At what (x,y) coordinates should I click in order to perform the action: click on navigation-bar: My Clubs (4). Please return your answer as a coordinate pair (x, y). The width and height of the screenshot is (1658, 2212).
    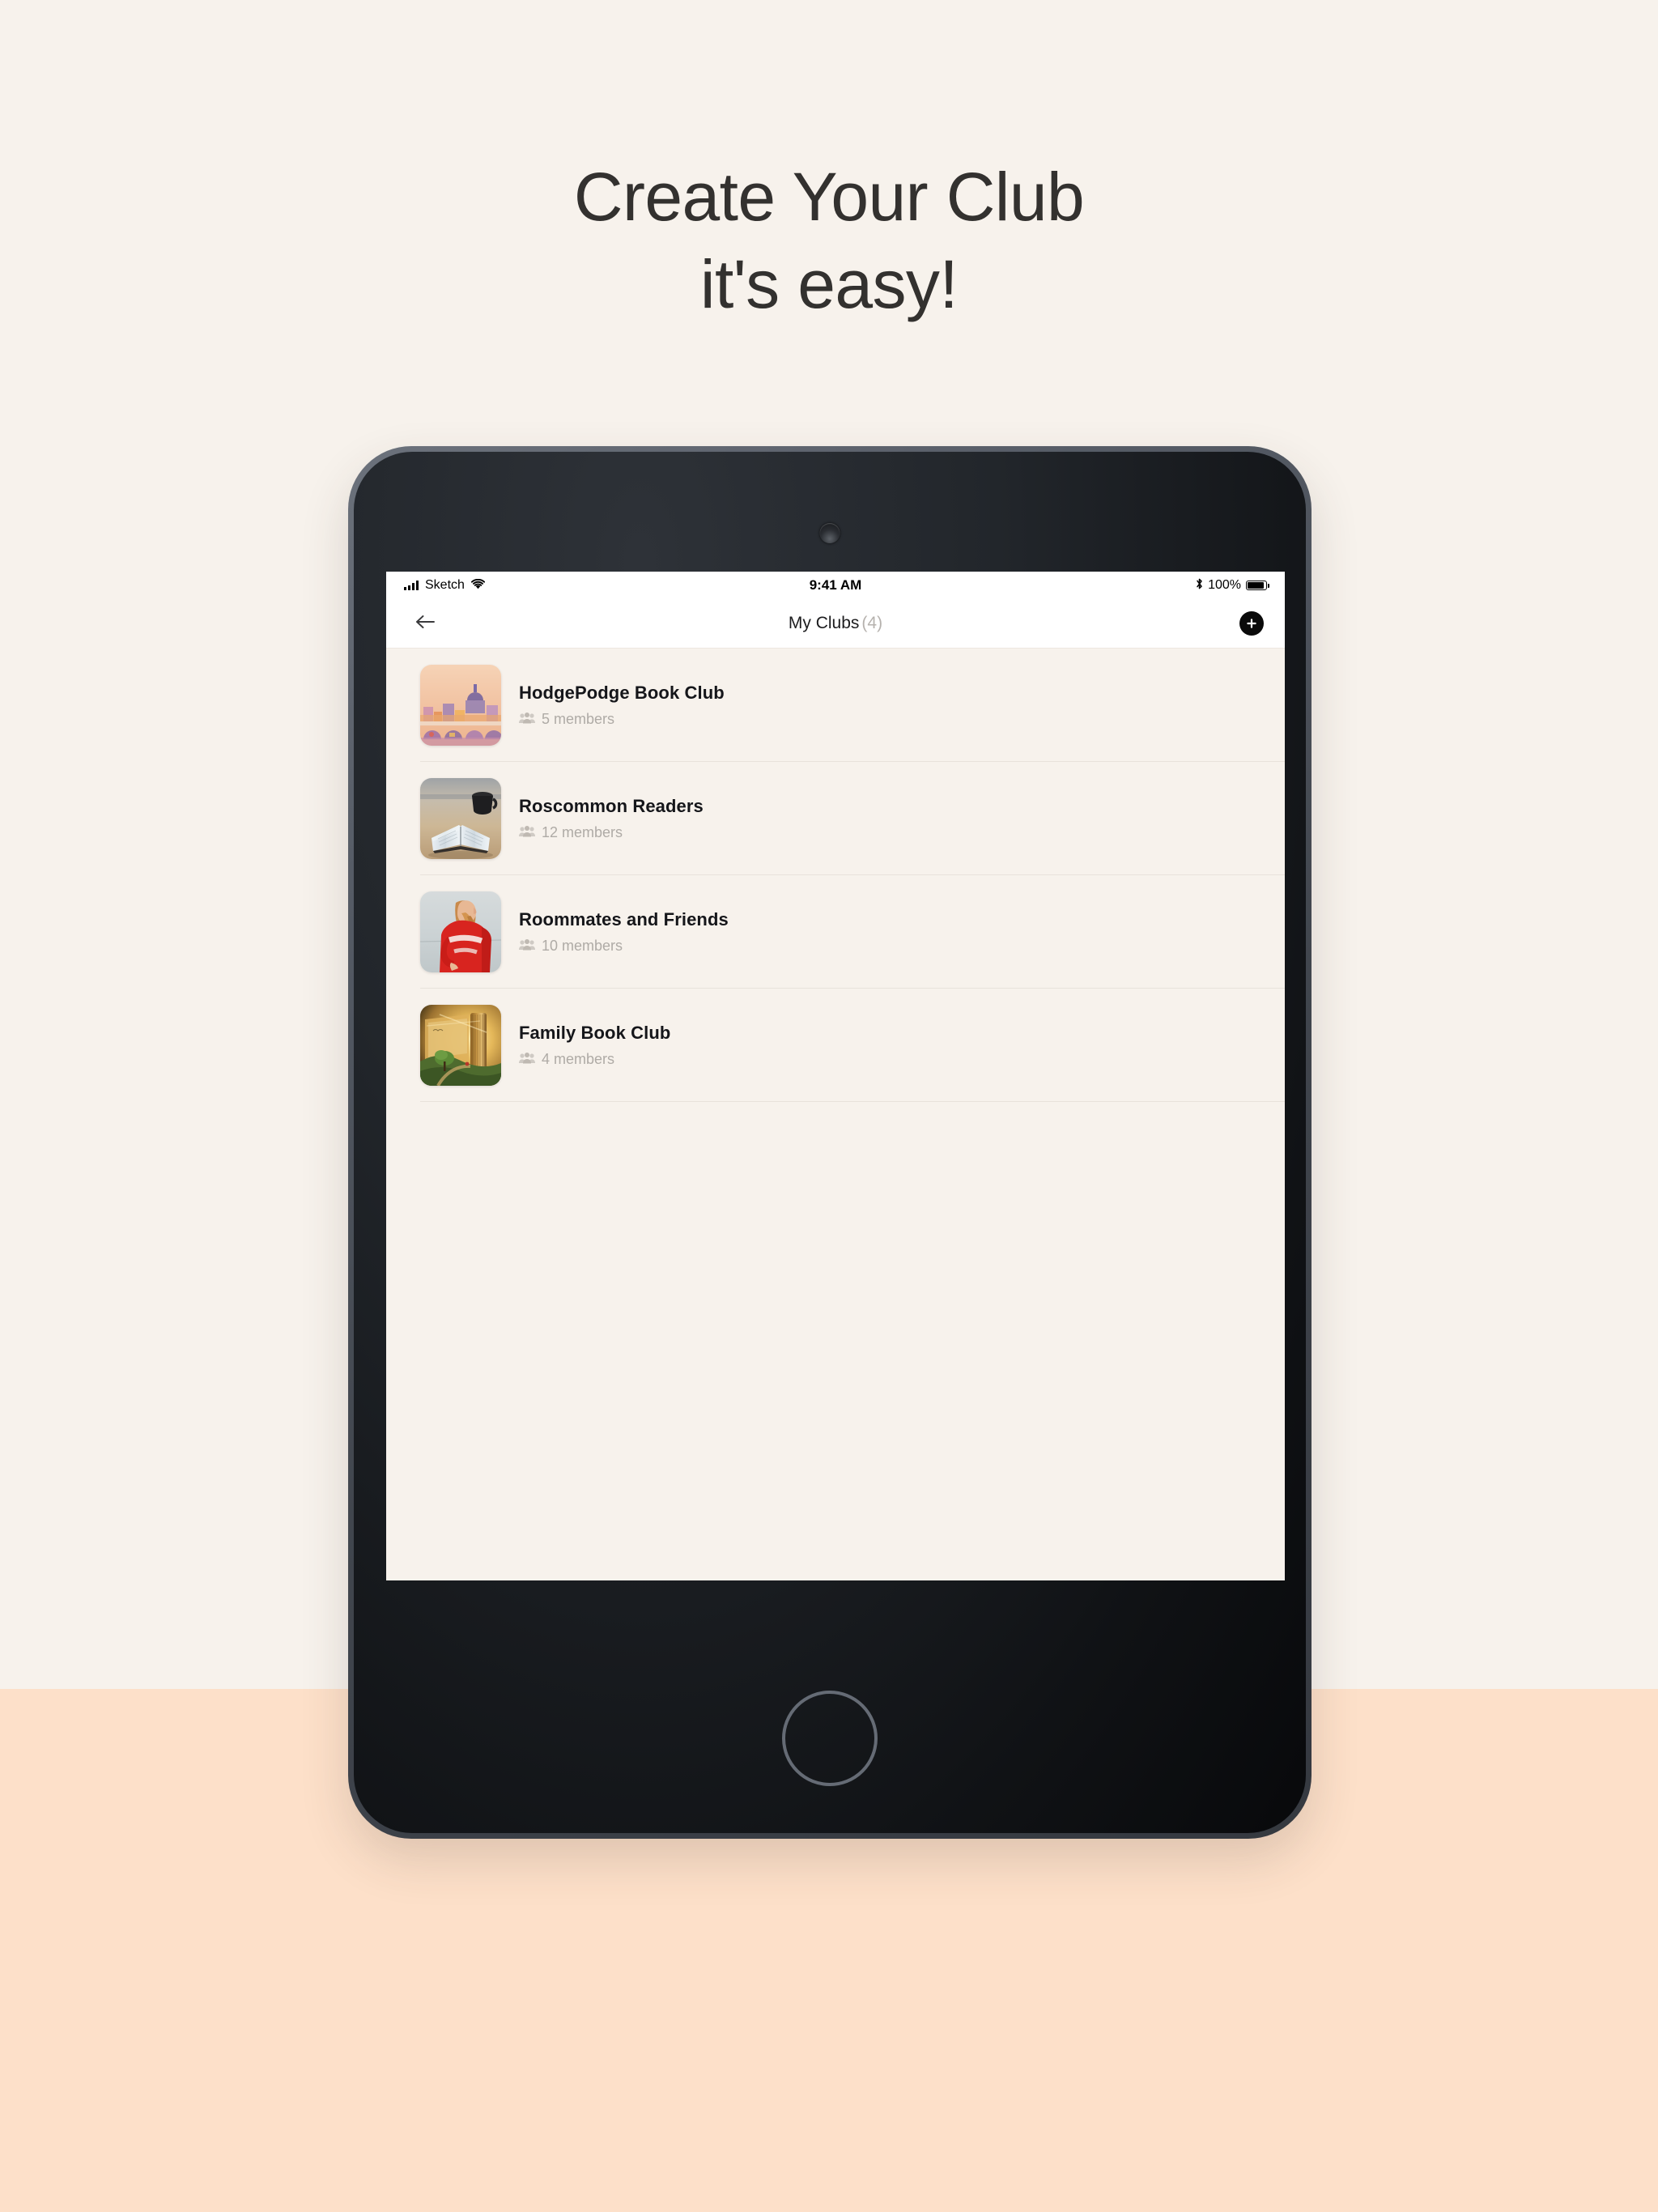
    Looking at the image, I should click on (835, 623).